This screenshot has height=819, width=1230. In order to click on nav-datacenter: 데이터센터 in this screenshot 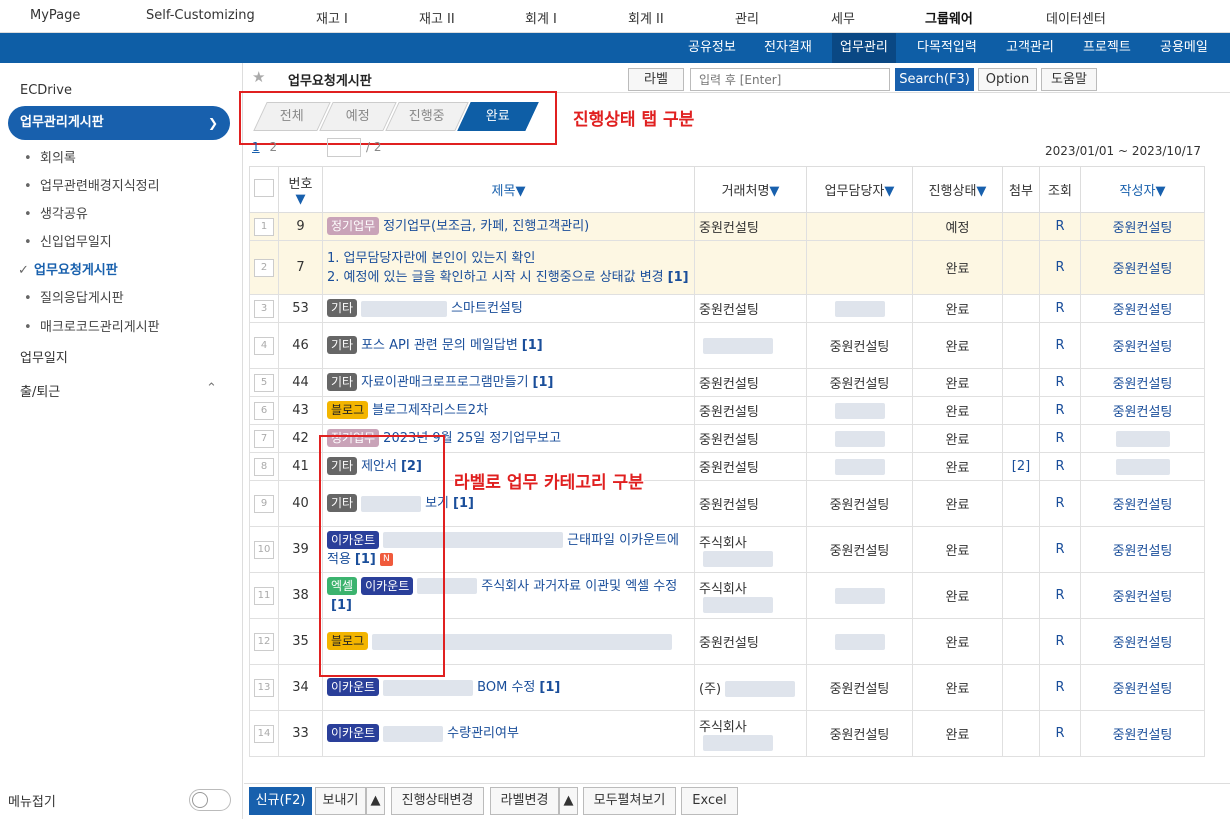, I will do `click(1076, 17)`.